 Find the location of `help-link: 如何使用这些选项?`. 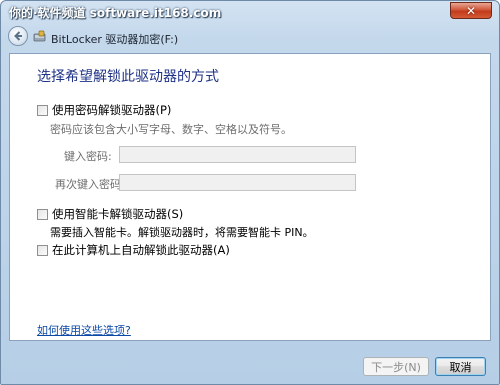

help-link: 如何使用这些选项? is located at coordinates (84, 330).